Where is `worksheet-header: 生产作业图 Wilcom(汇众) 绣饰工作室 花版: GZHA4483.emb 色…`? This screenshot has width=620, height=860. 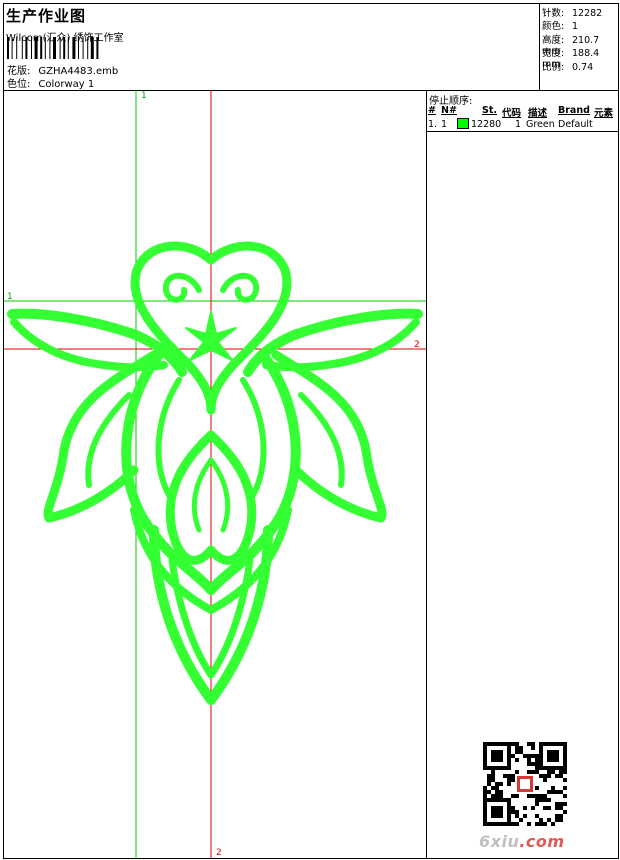 worksheet-header: 生产作业图 Wilcom(汇众) 绣饰工作室 花版: GZHA4483.emb 色… is located at coordinates (311, 47).